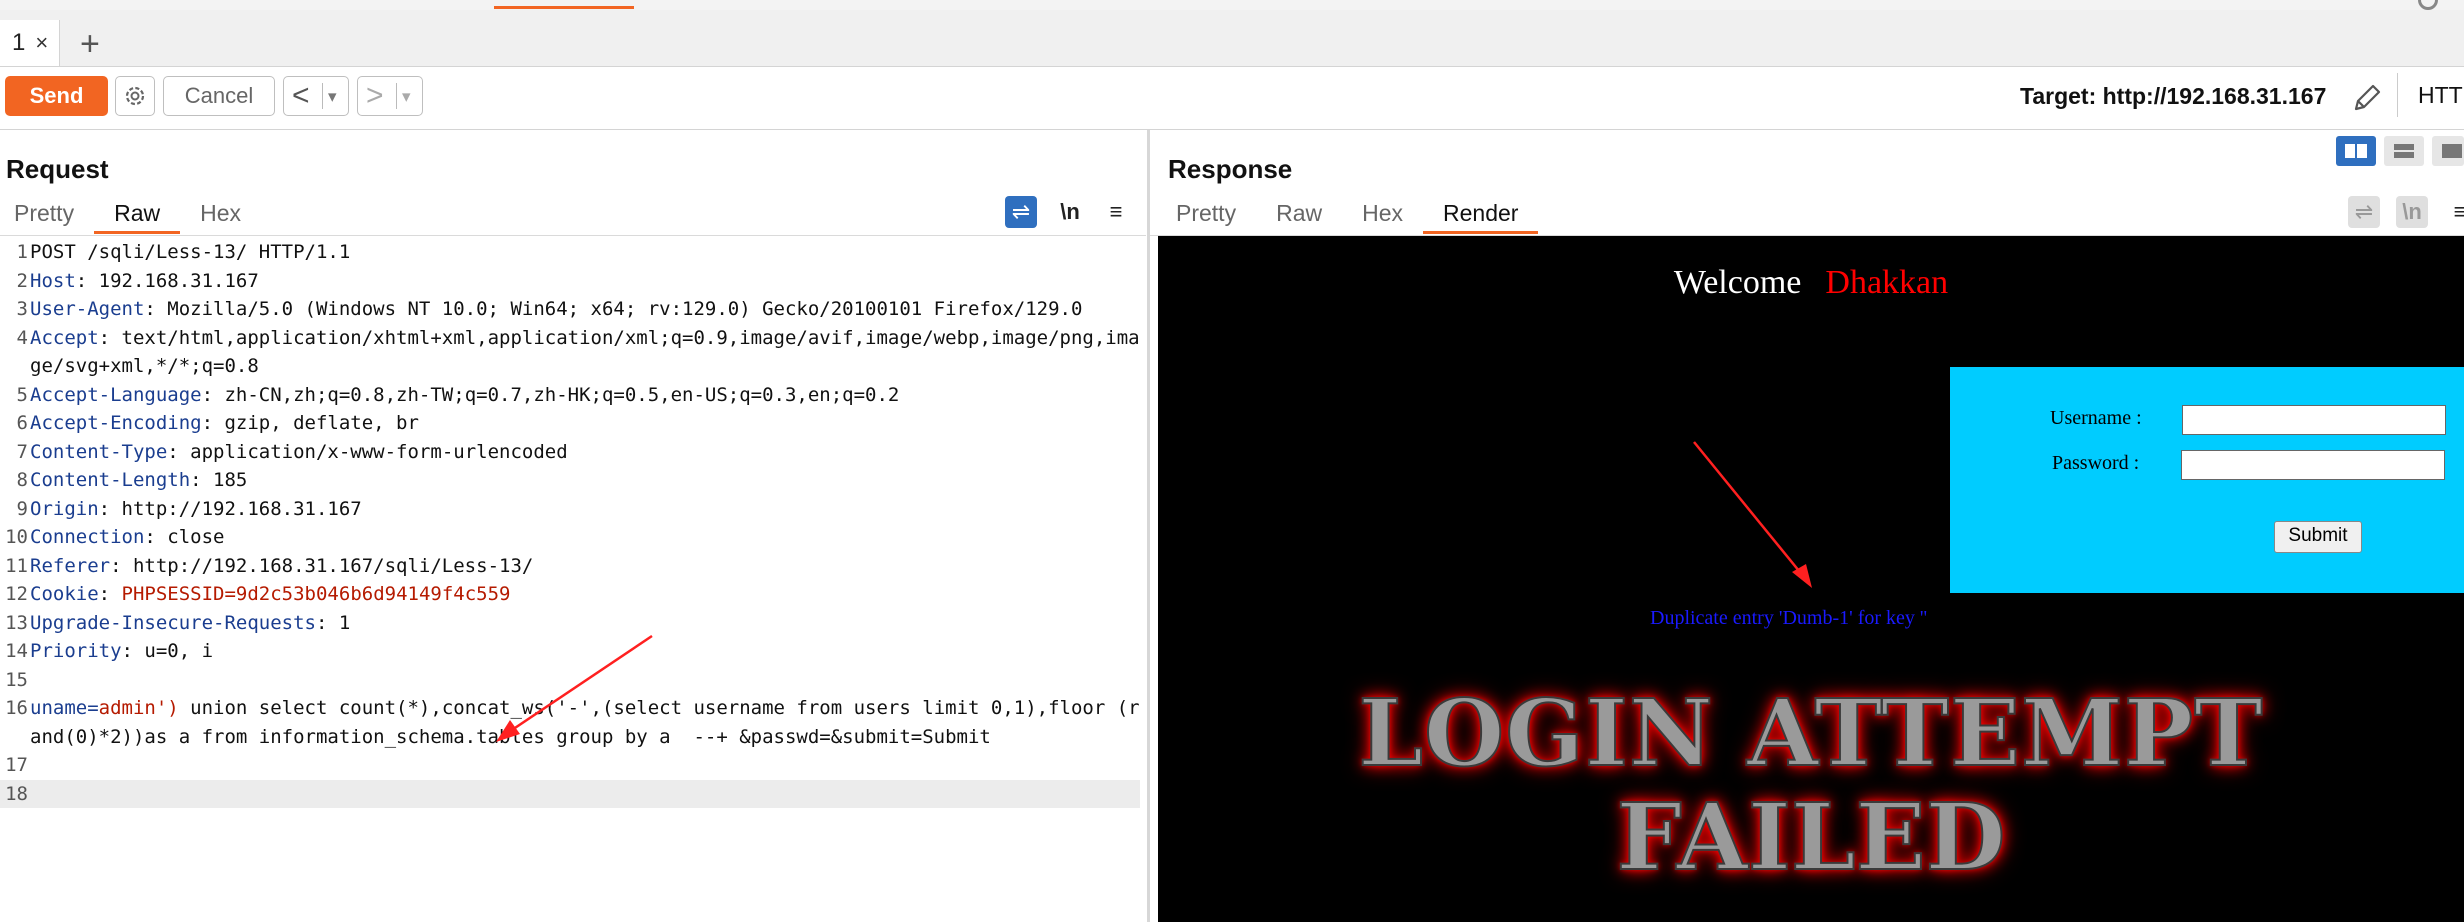 The image size is (2464, 922). What do you see at coordinates (564, 7) in the screenshot?
I see `active-top-tab-indicator` at bounding box center [564, 7].